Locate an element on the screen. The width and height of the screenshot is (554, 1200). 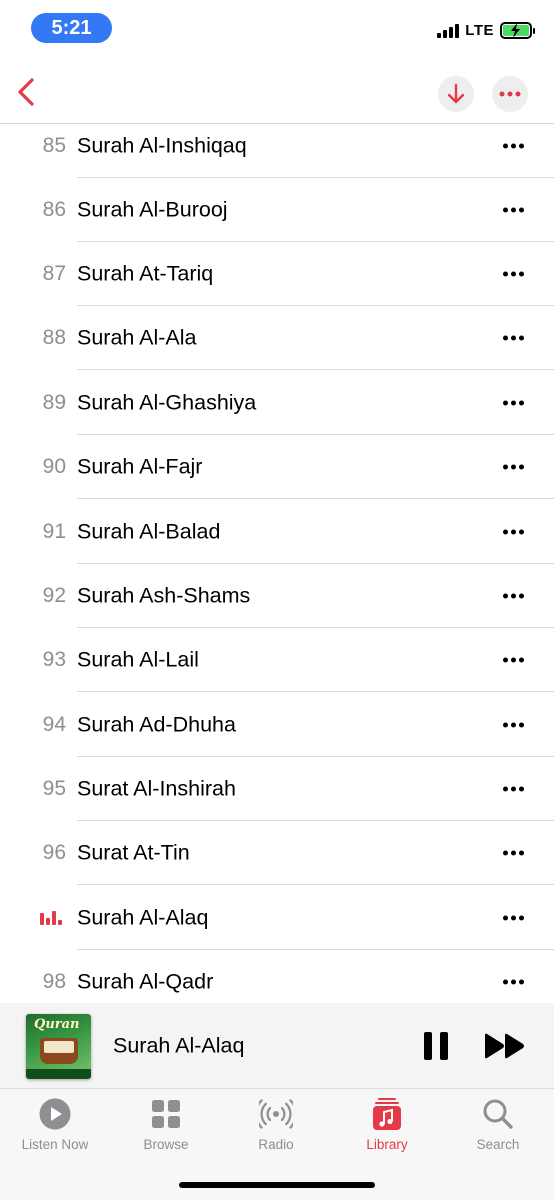
status-indicators: LTE is located at coordinates (486, 30).